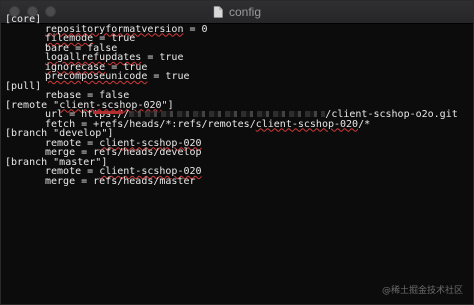 The image size is (474, 305). I want to click on spellcheck-flagged-word: precomposeunicode, so click(96, 76).